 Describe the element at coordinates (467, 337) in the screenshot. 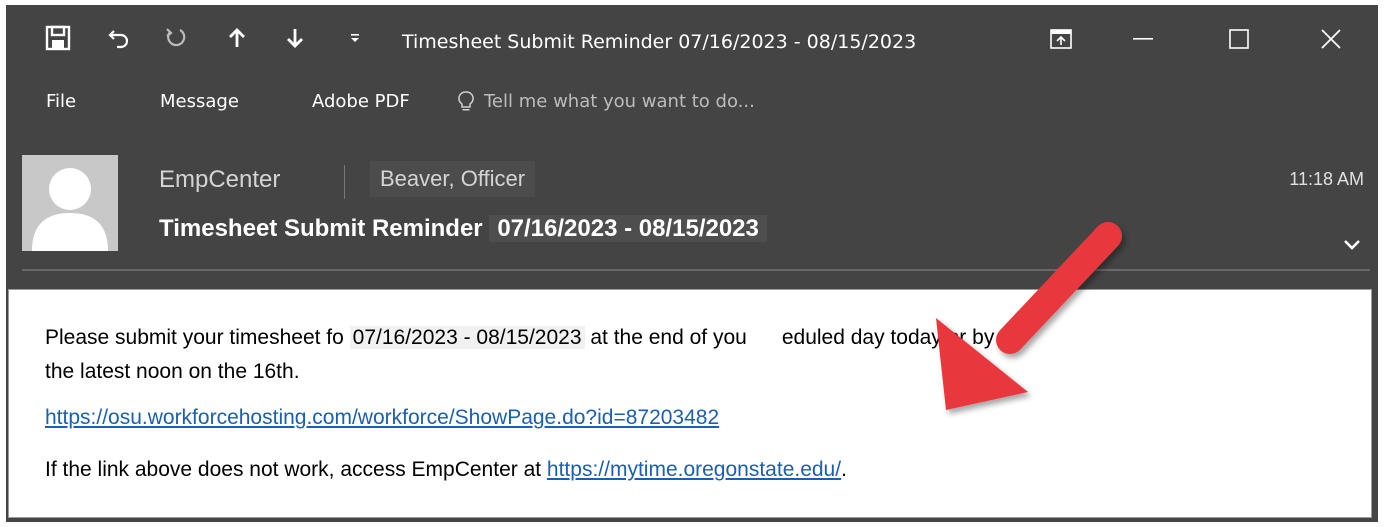

I see `body-dates: 07/16/2023 - 08/15/2023` at that location.